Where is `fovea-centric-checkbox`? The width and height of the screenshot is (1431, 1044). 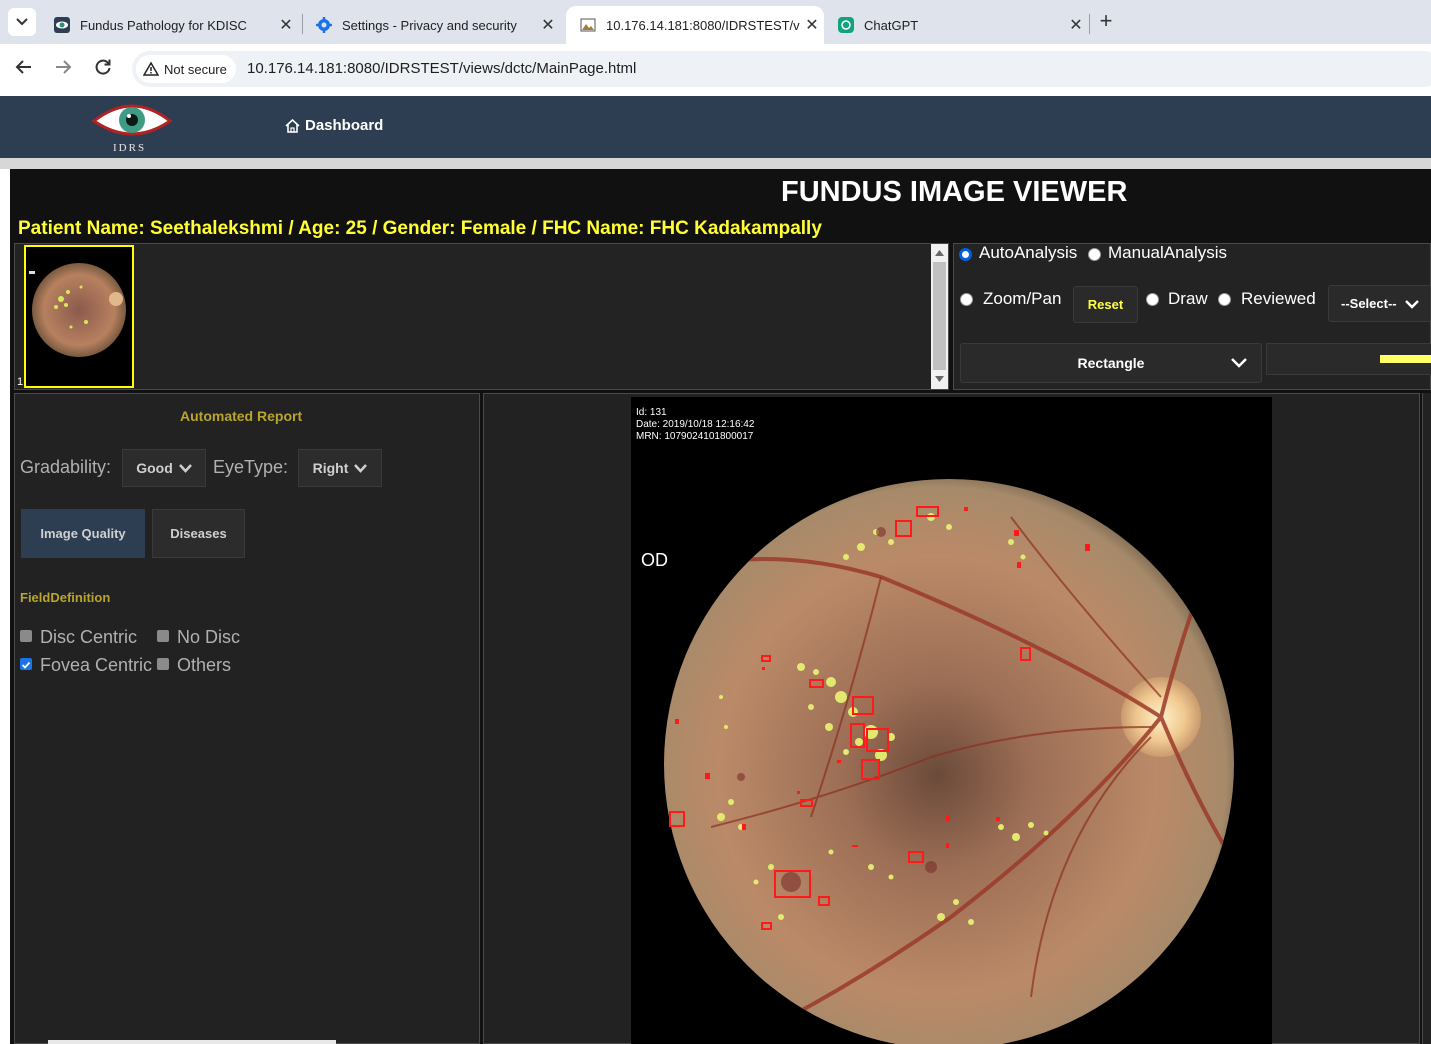 fovea-centric-checkbox is located at coordinates (26, 664).